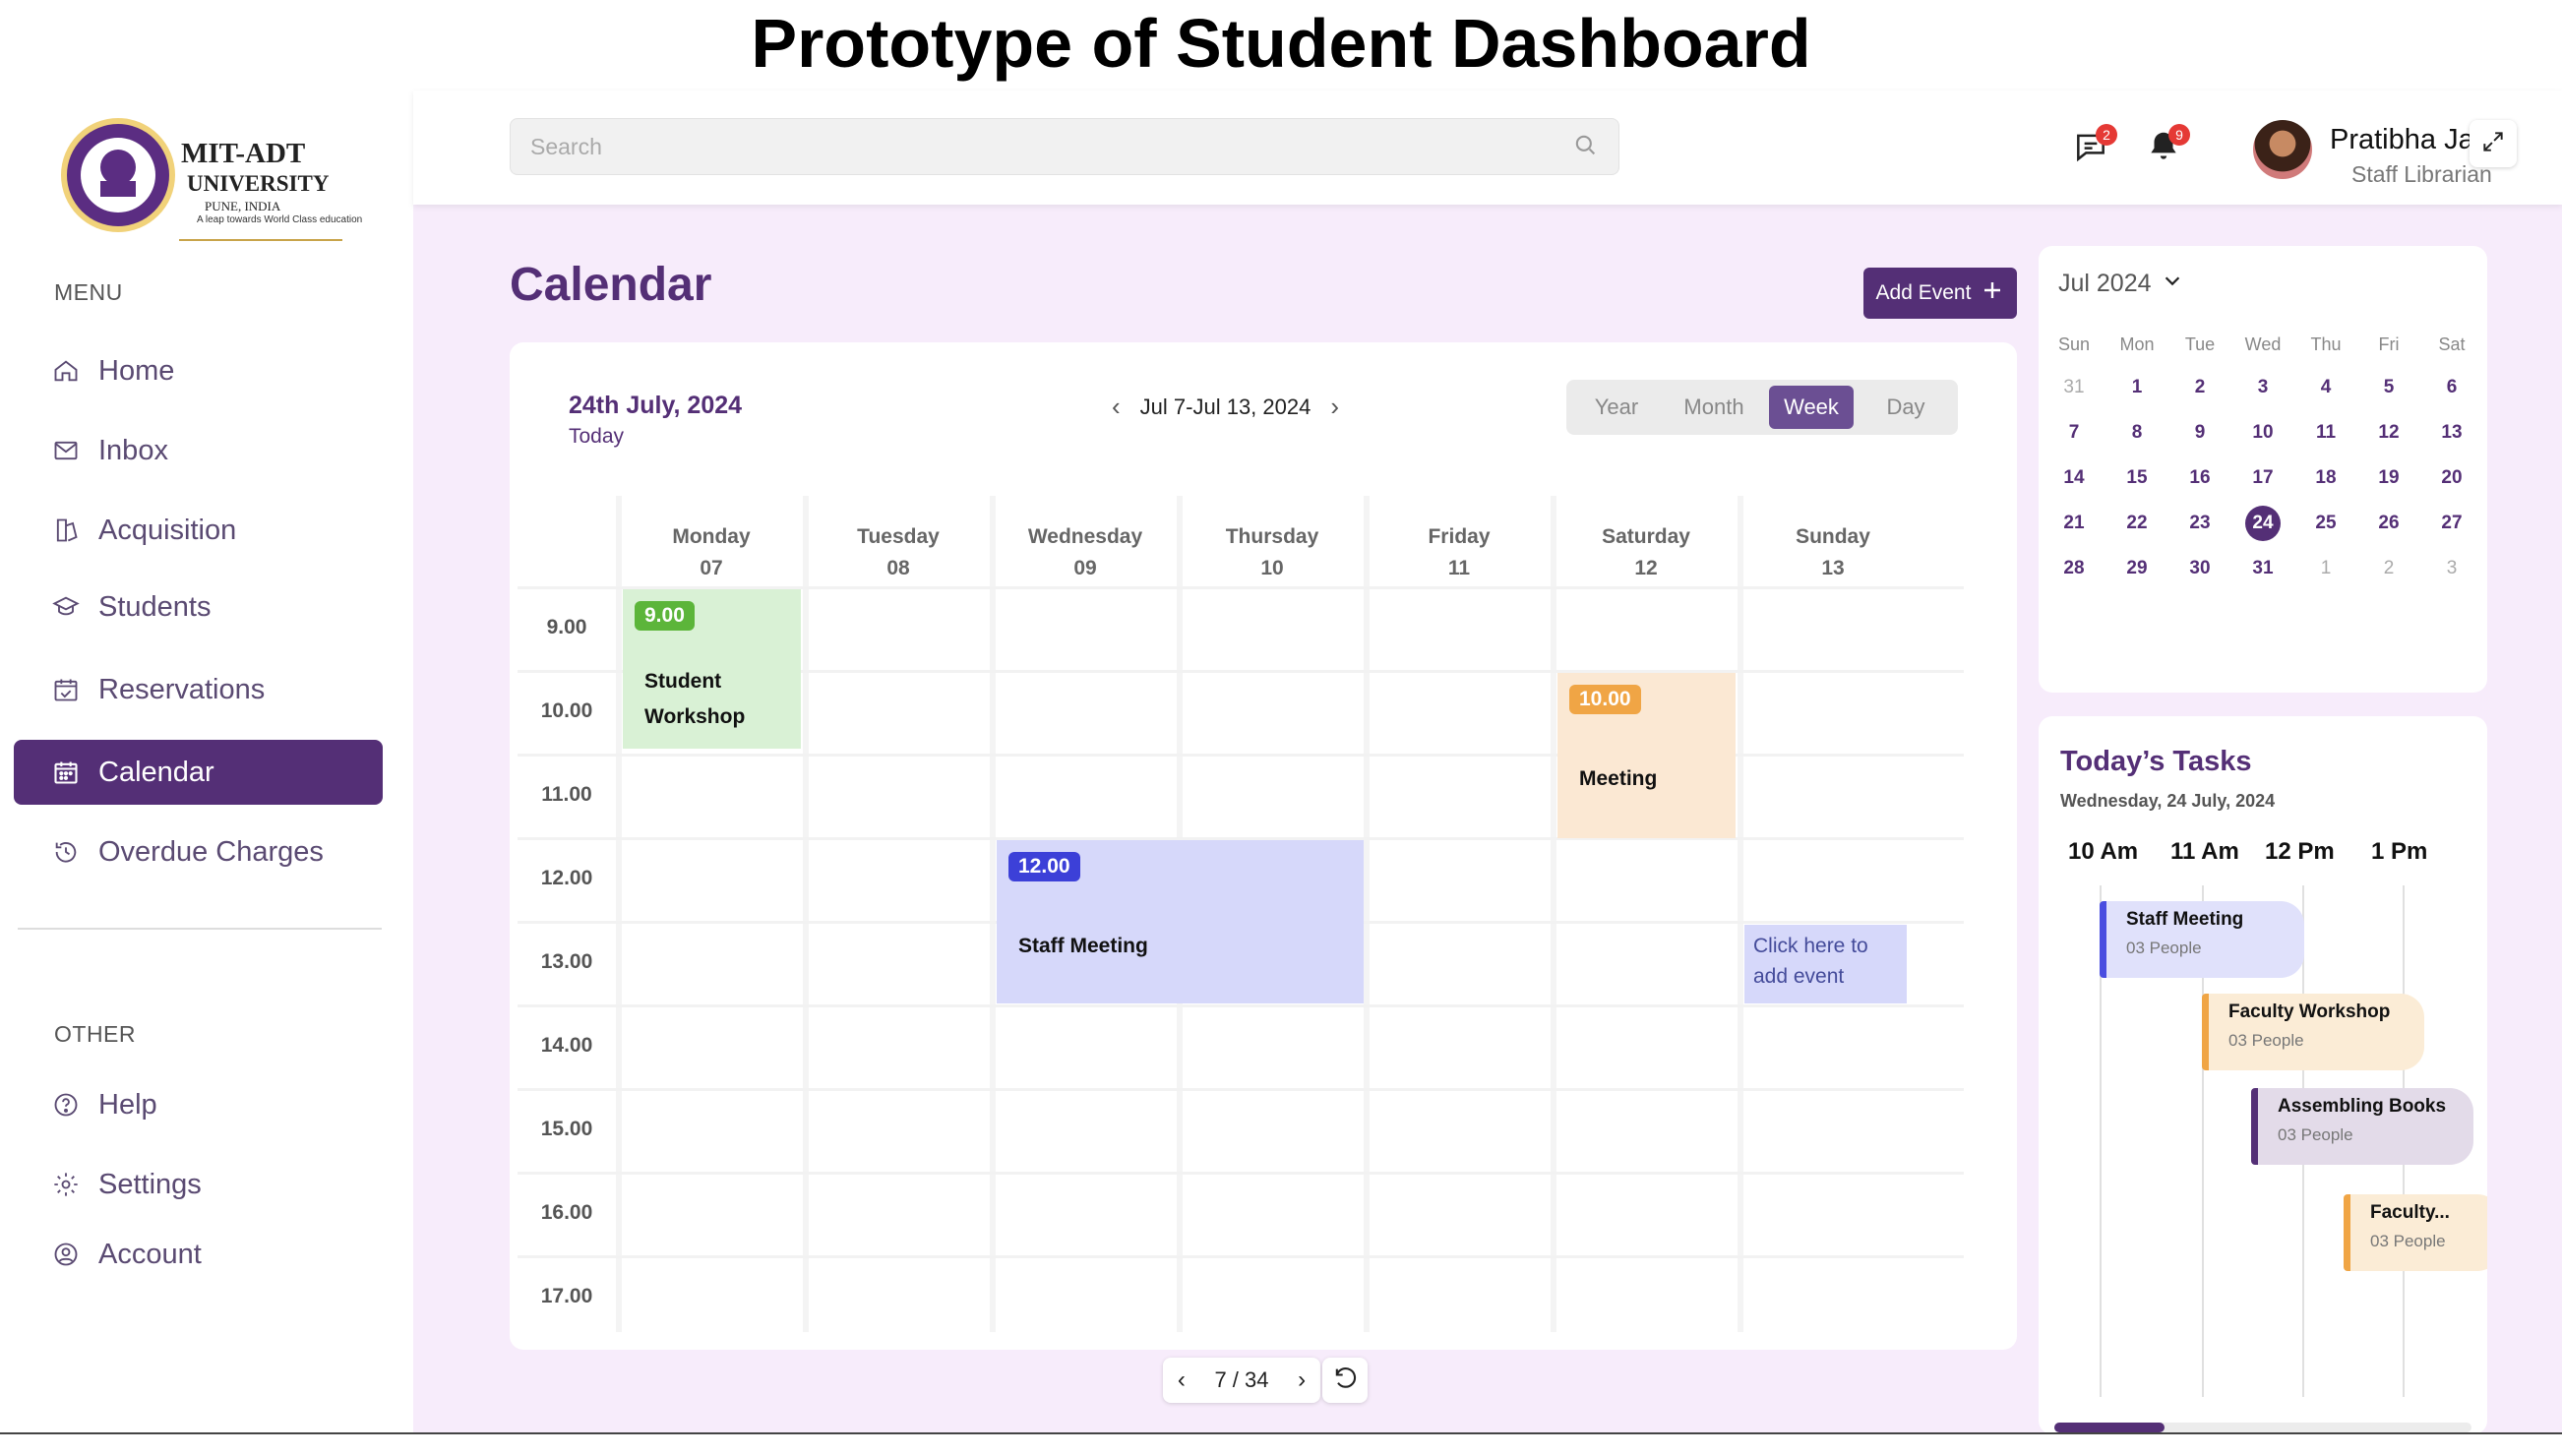  I want to click on sidebar-item-home: Home, so click(198, 370).